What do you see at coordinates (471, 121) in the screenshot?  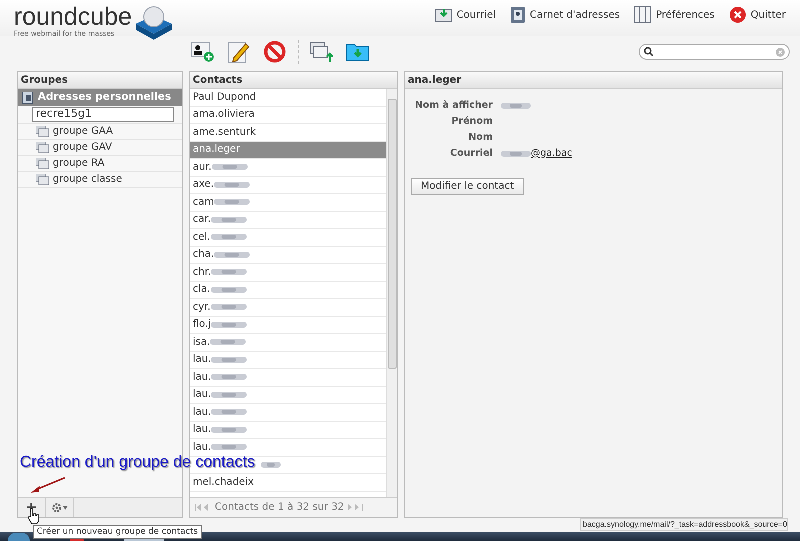 I see `field-label: Prénom` at bounding box center [471, 121].